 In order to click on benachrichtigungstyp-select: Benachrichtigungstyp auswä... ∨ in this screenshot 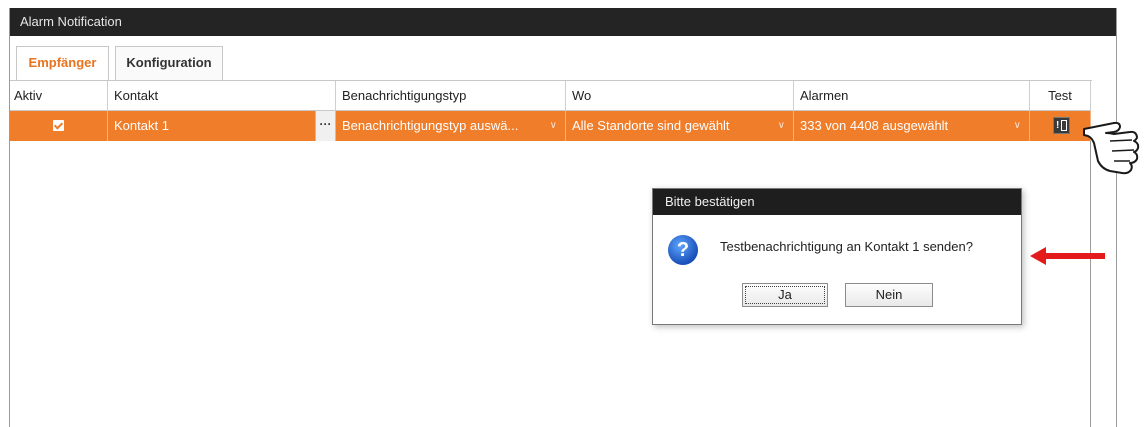, I will do `click(451, 126)`.